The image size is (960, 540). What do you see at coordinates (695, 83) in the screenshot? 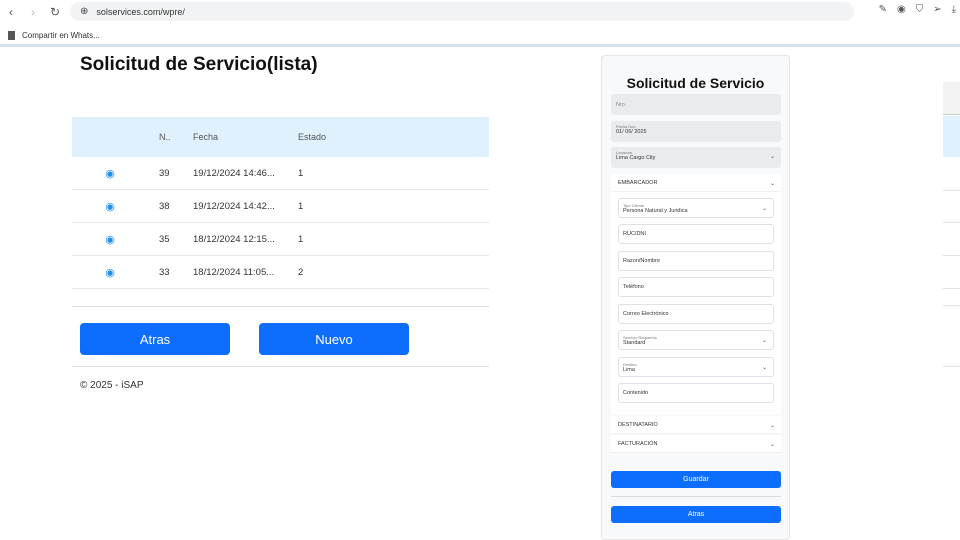
I see `form-title: Solicitud de Servicio` at bounding box center [695, 83].